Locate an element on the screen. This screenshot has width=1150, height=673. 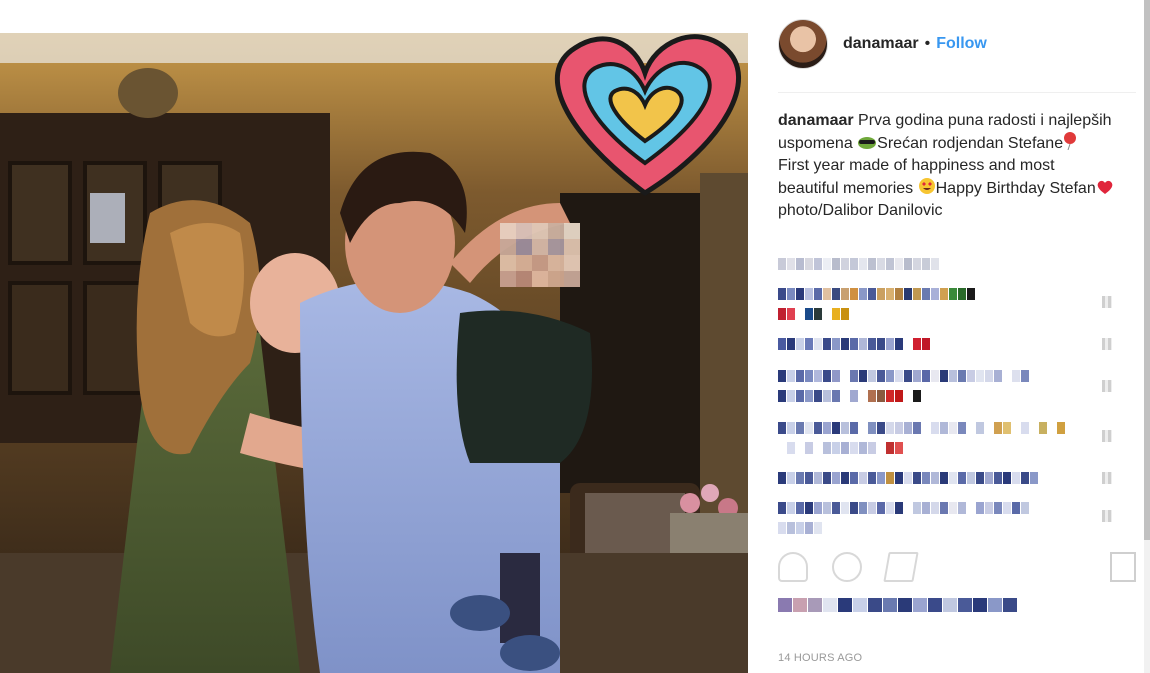
comment-bubble-icon is located at coordinates (847, 567).